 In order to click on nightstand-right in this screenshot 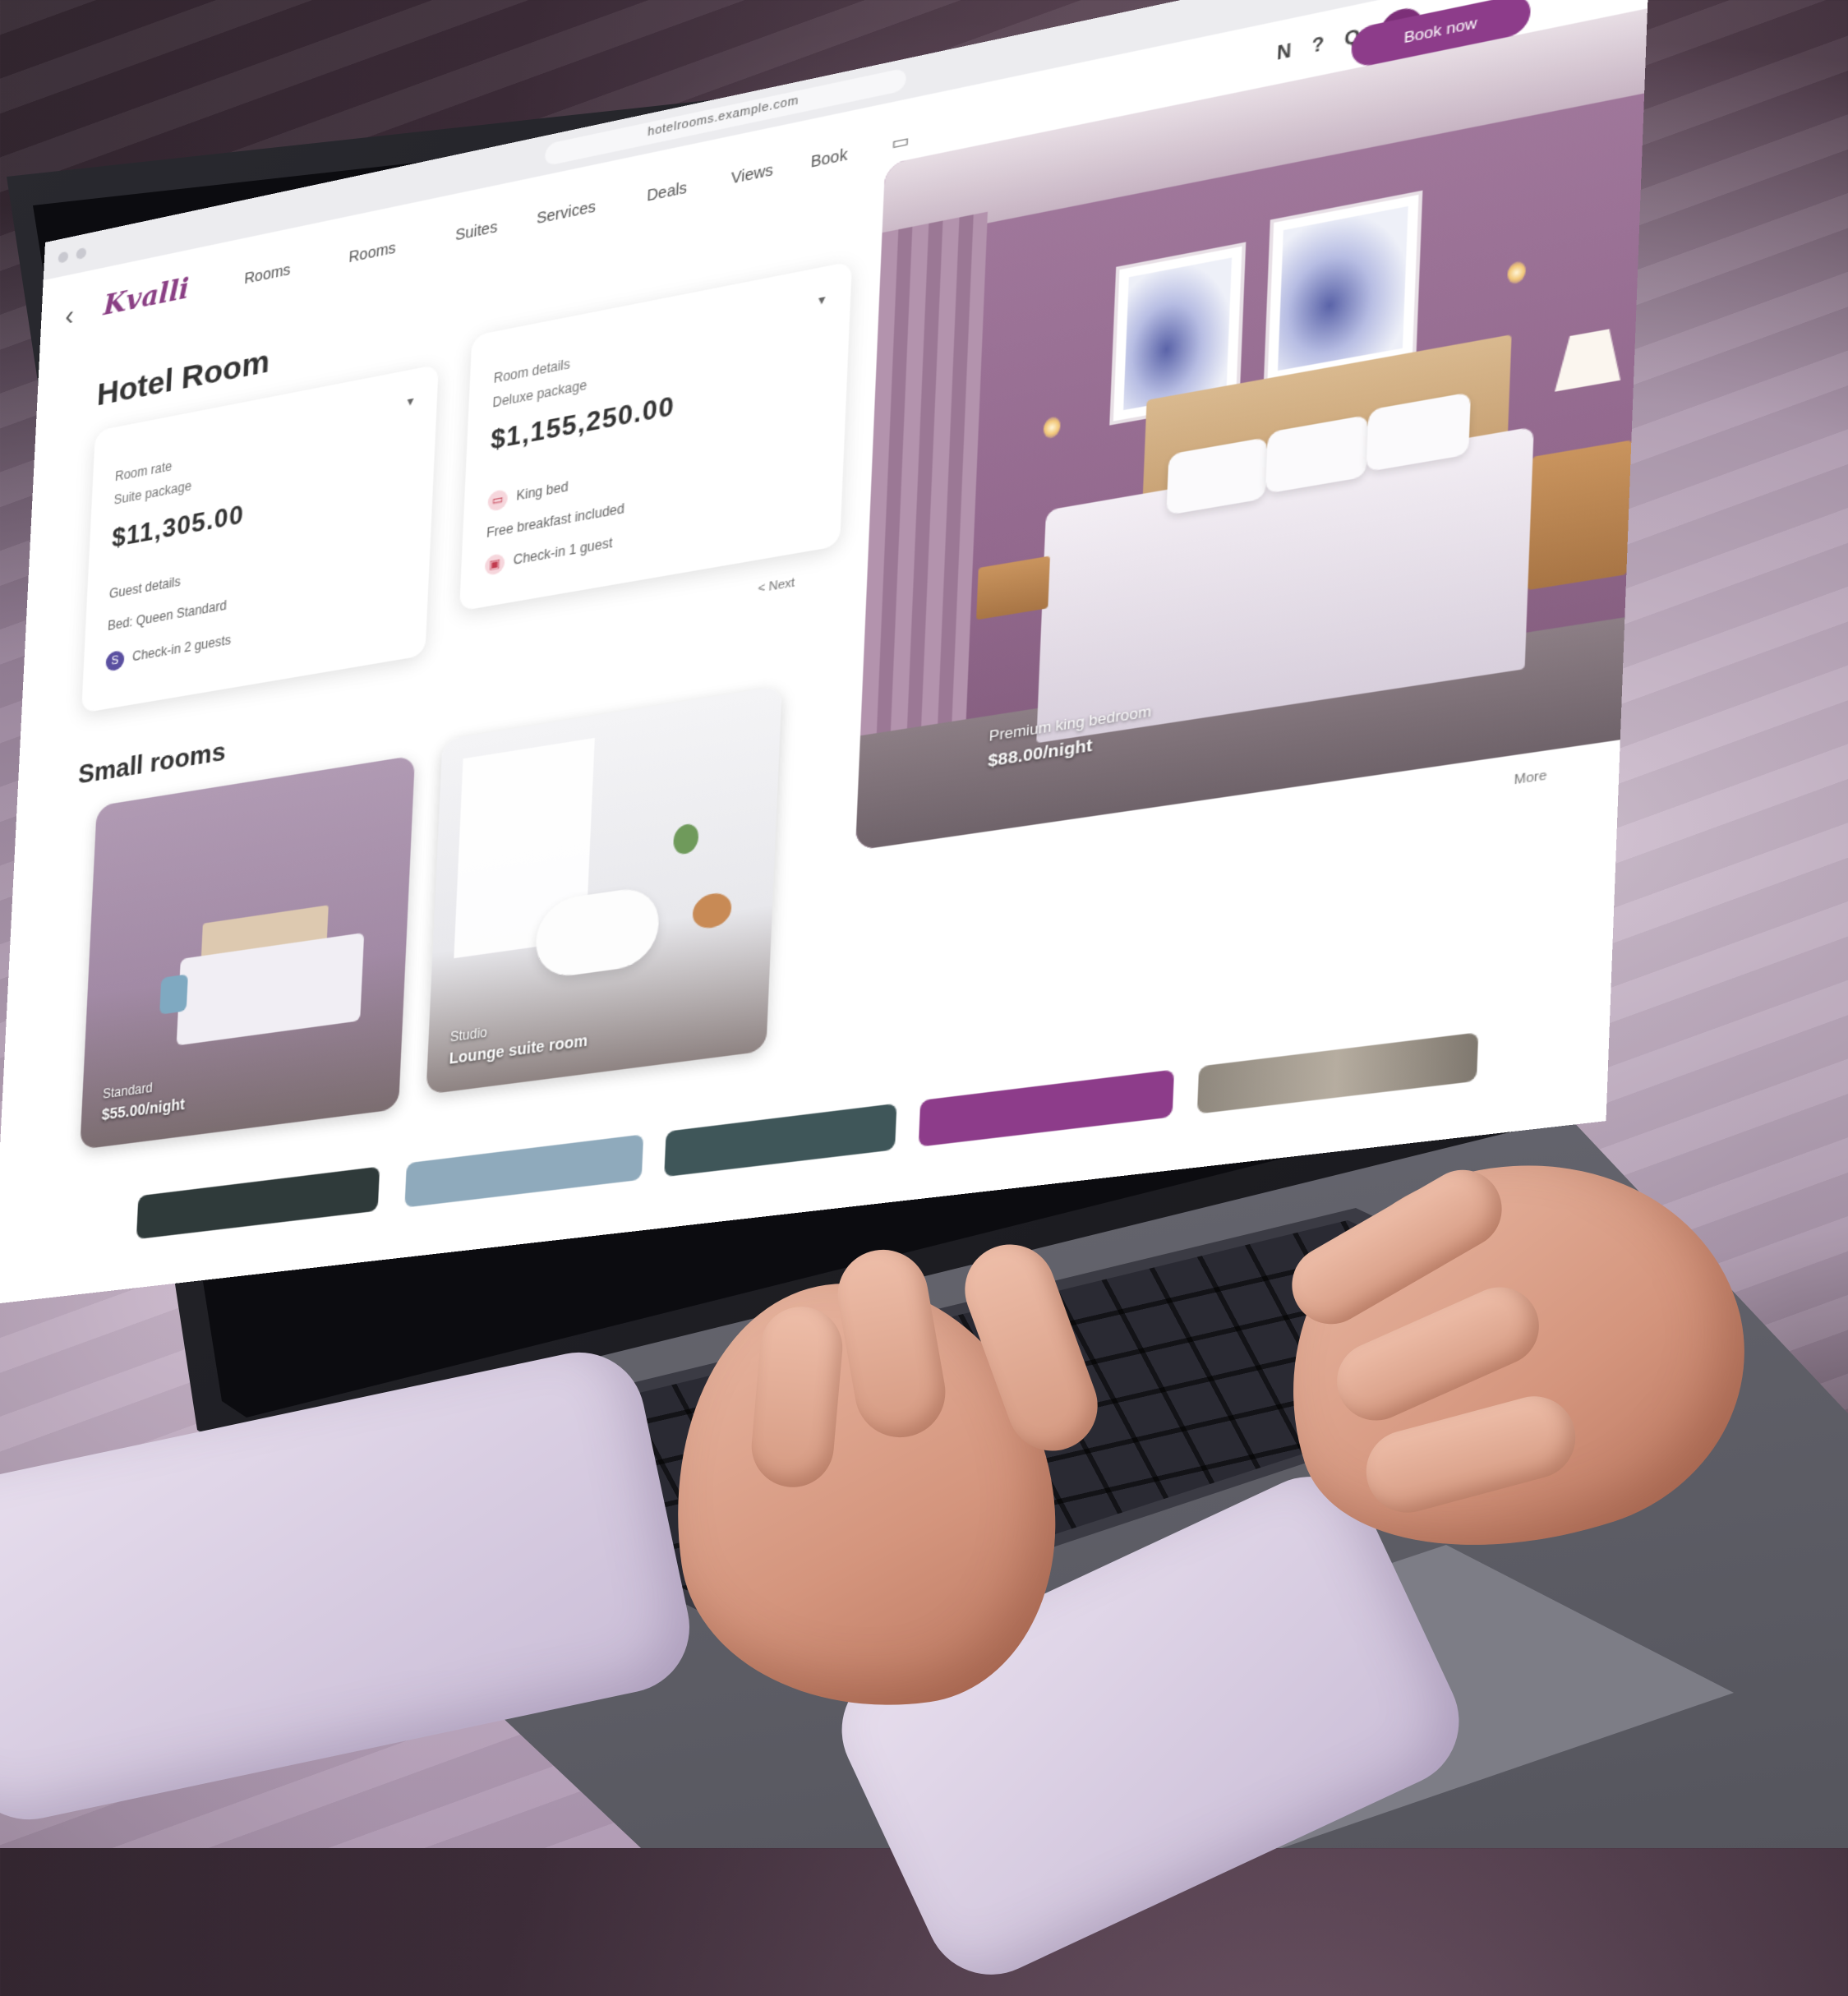, I will do `click(1580, 515)`.